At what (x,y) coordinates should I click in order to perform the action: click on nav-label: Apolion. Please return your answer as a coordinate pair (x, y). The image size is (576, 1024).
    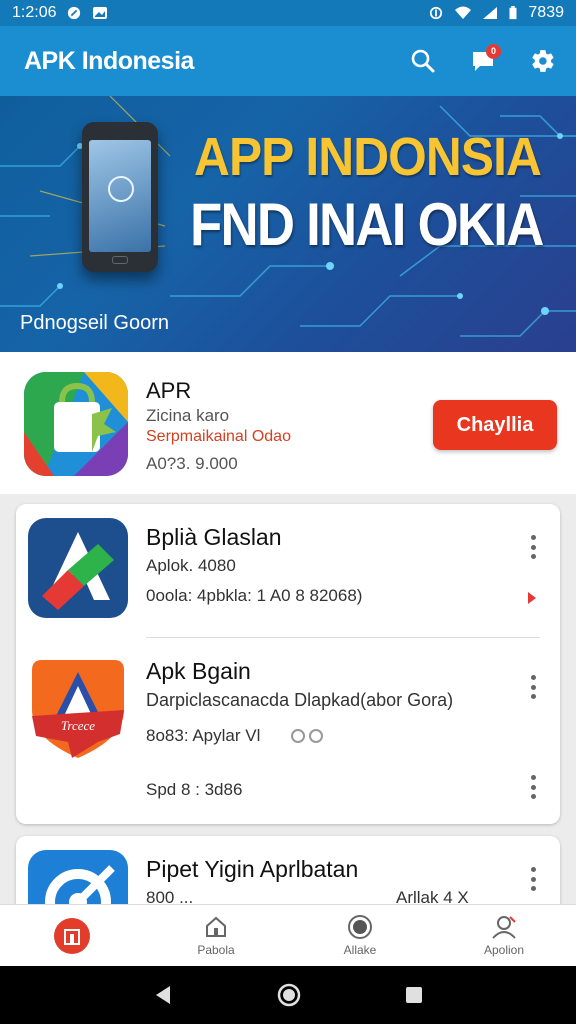
    Looking at the image, I should click on (504, 950).